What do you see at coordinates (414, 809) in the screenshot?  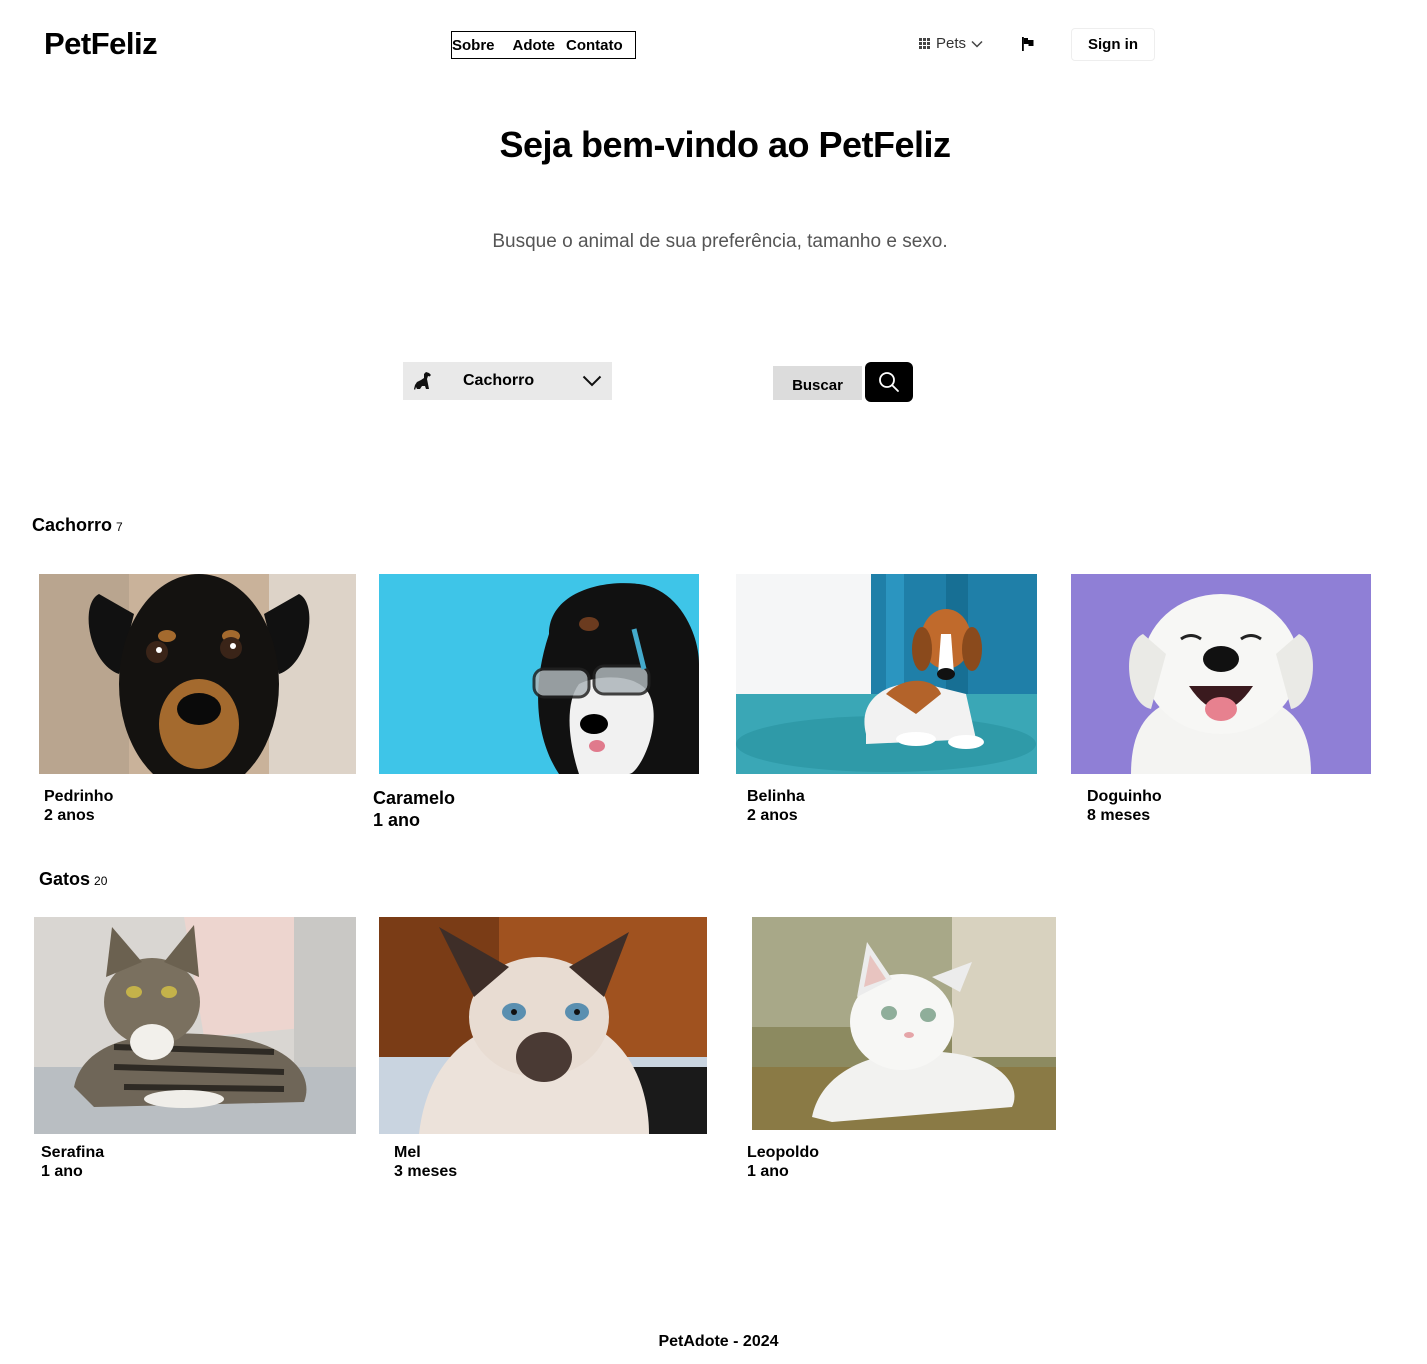 I see `pet-card-caramelo: Caramelo 1 ano` at bounding box center [414, 809].